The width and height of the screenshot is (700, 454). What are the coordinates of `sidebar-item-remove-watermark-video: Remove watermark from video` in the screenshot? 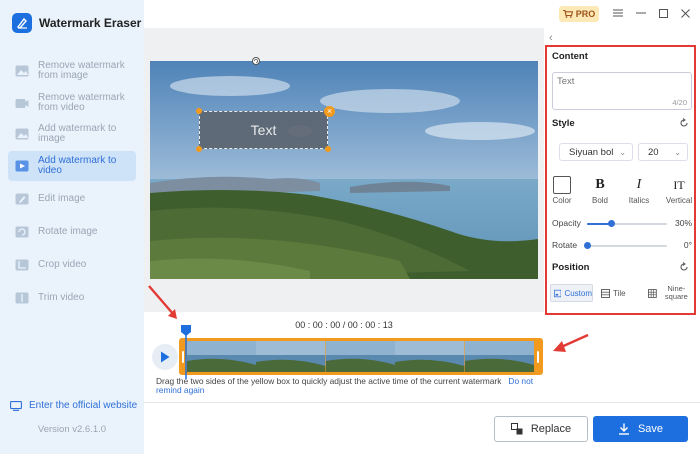 It's located at (72, 103).